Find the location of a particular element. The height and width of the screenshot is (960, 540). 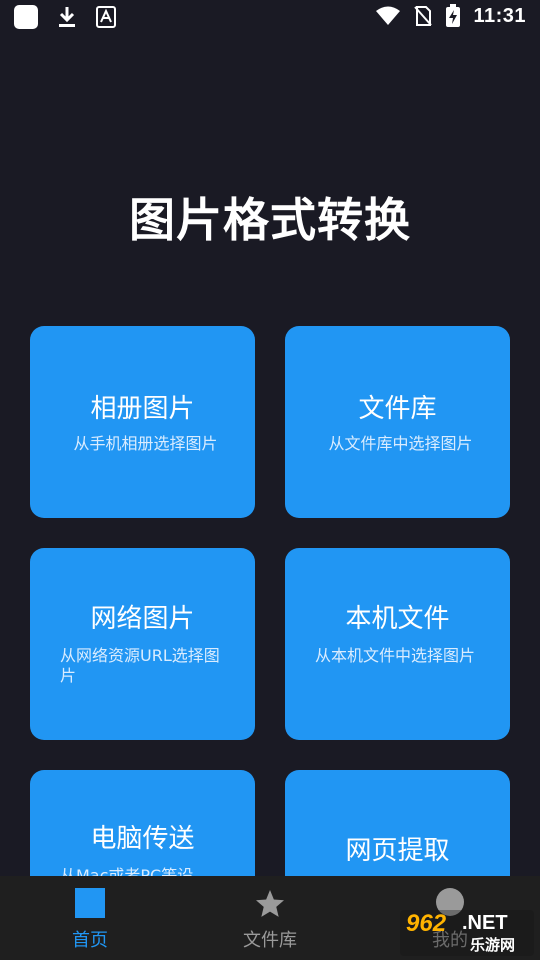

card-title: 网页提取 is located at coordinates (397, 851).